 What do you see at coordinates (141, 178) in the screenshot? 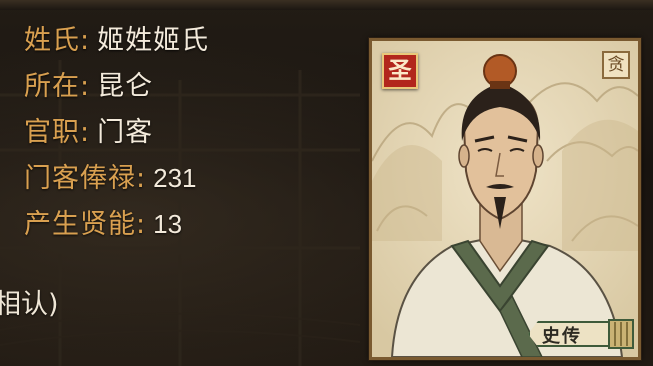
I see `salary-colon: :` at bounding box center [141, 178].